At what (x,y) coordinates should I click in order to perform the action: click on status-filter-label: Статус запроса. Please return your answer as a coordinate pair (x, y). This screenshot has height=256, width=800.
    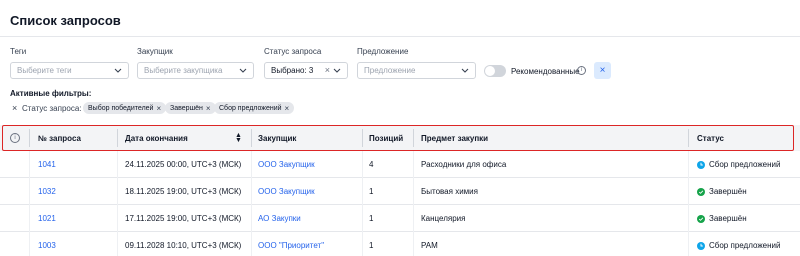
    Looking at the image, I should click on (293, 51).